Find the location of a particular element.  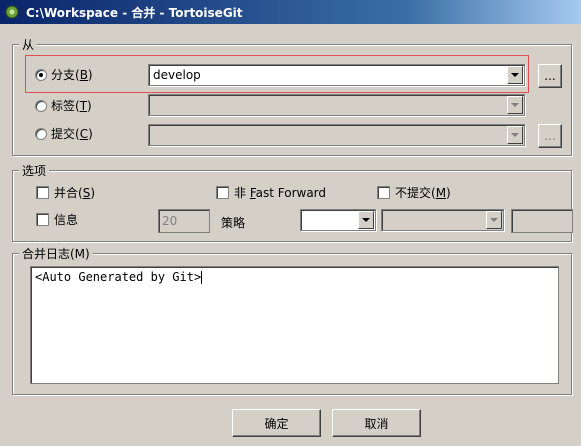

text-caret is located at coordinates (202, 277).